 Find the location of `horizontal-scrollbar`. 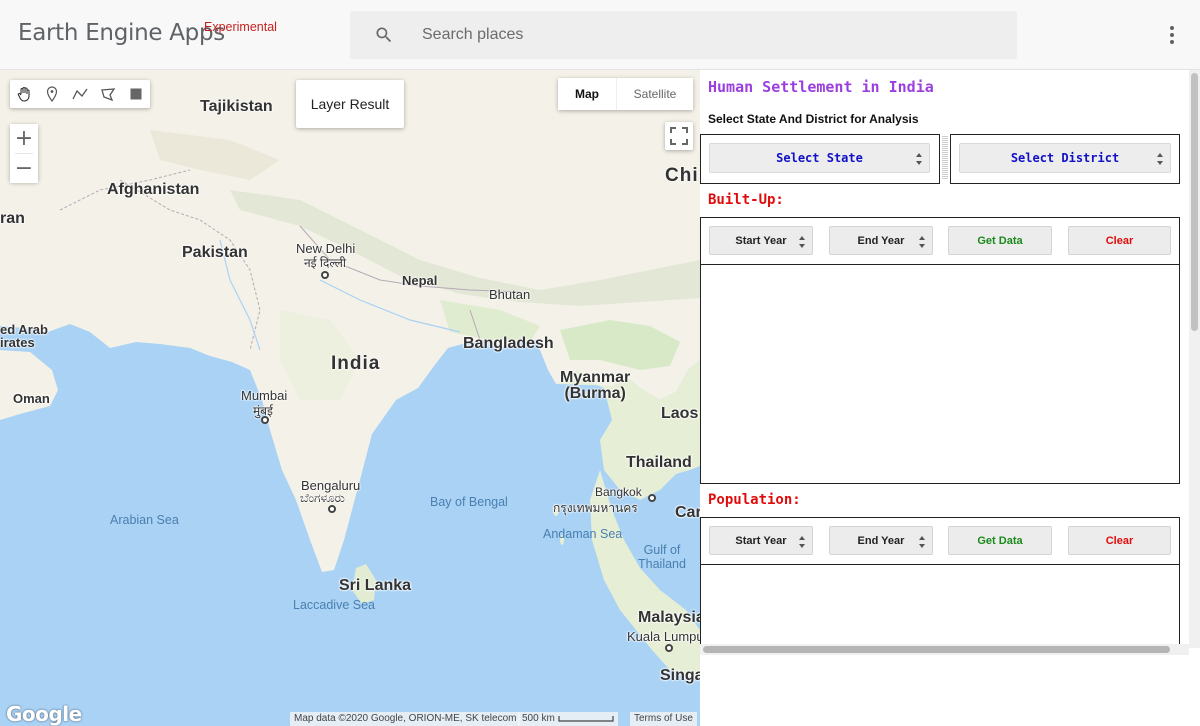

horizontal-scrollbar is located at coordinates (944, 649).